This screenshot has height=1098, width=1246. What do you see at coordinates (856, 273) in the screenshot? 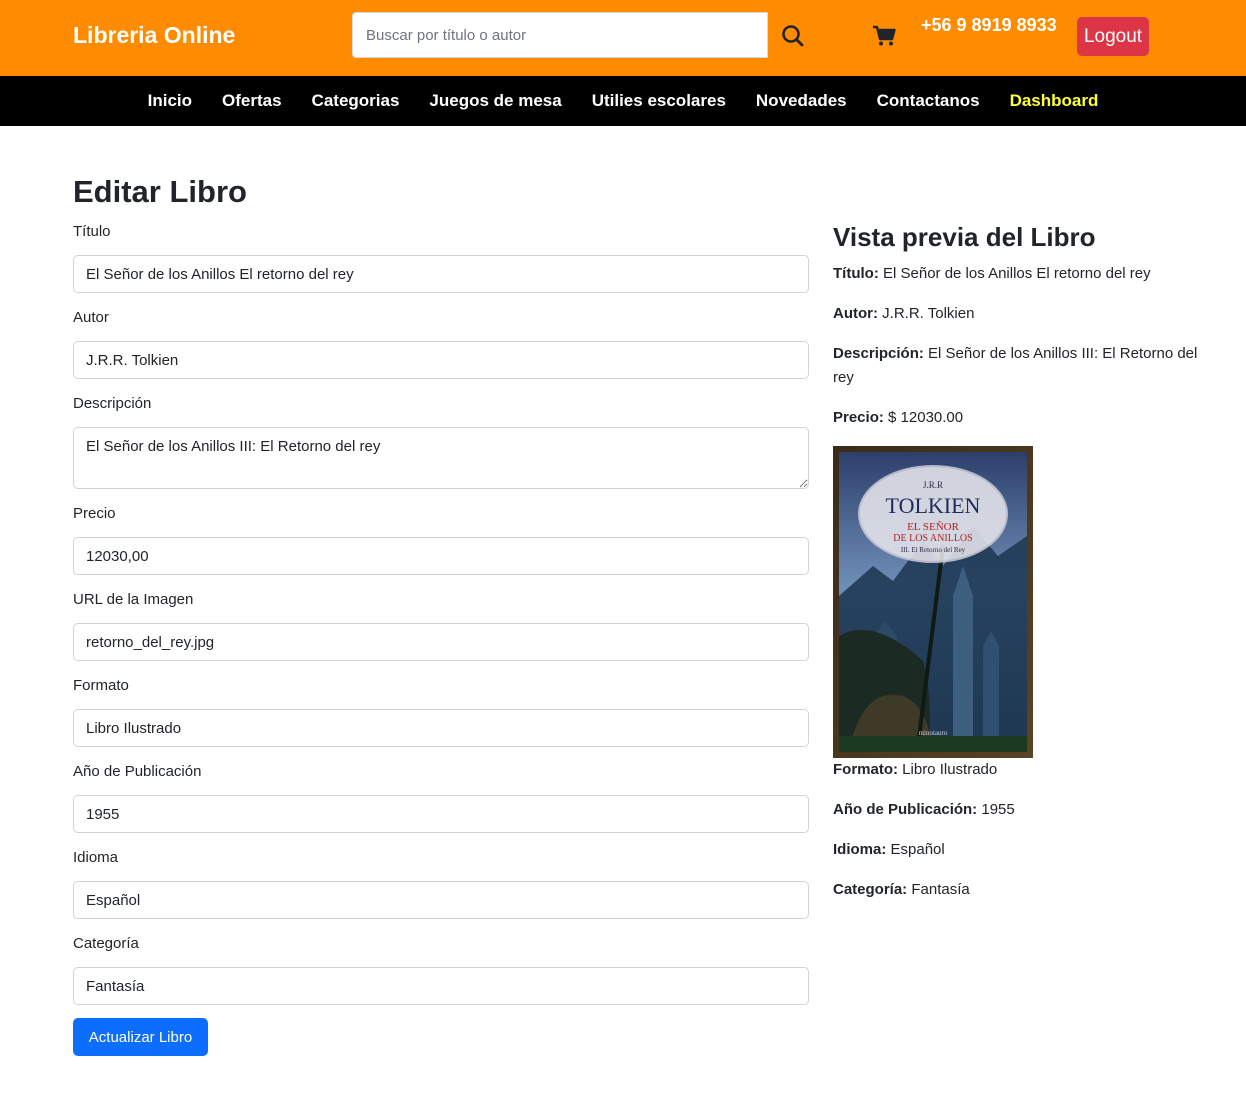
I see `preview-label: Título:` at bounding box center [856, 273].